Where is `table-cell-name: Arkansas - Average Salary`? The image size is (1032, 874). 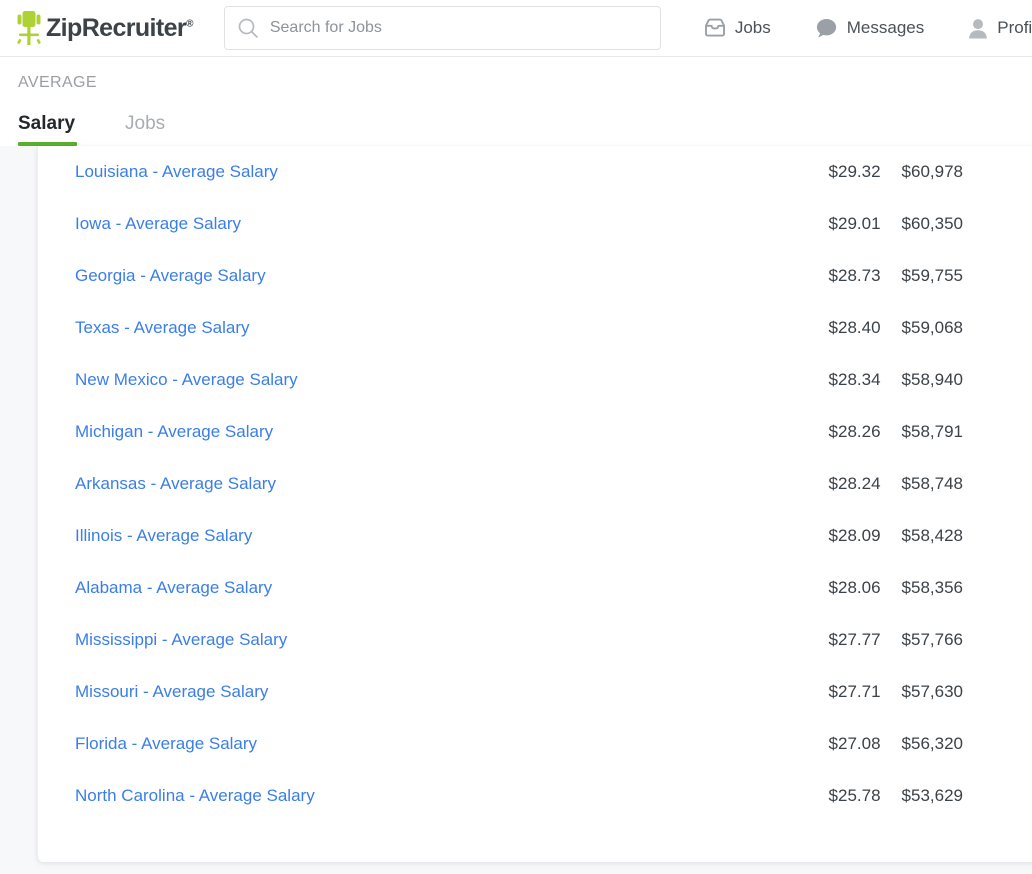 table-cell-name: Arkansas - Average Salary is located at coordinates (391, 484).